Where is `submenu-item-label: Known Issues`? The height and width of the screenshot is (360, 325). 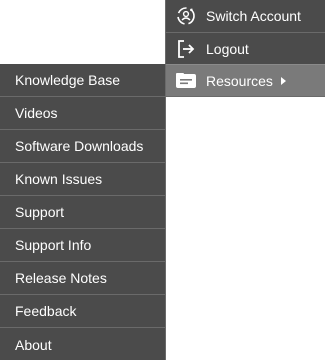
submenu-item-label: Known Issues is located at coordinates (59, 179).